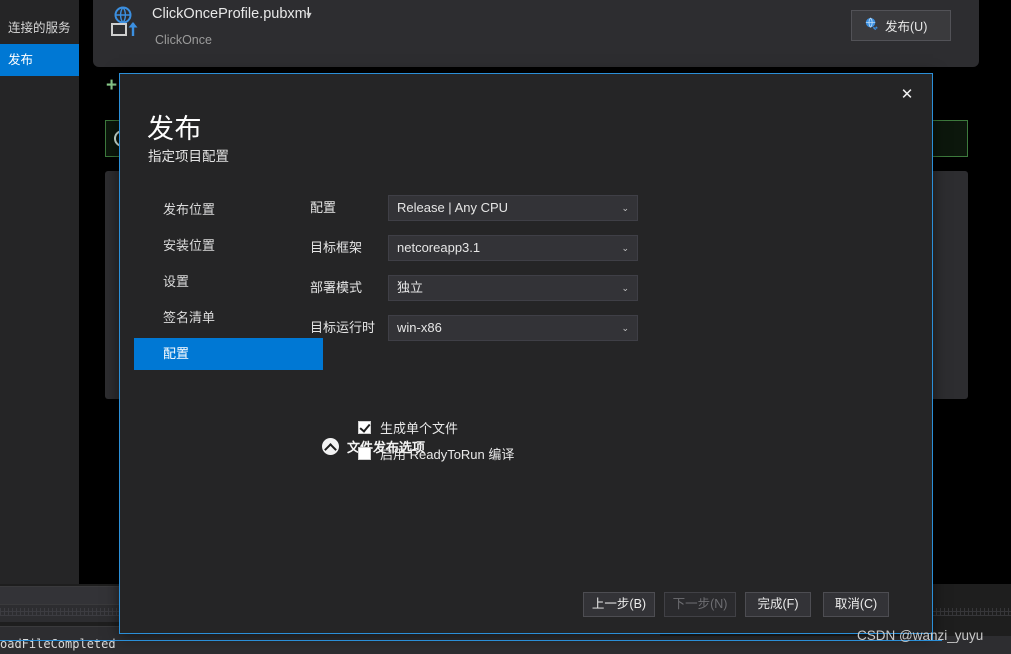  I want to click on close-icon: ✕, so click(907, 95).